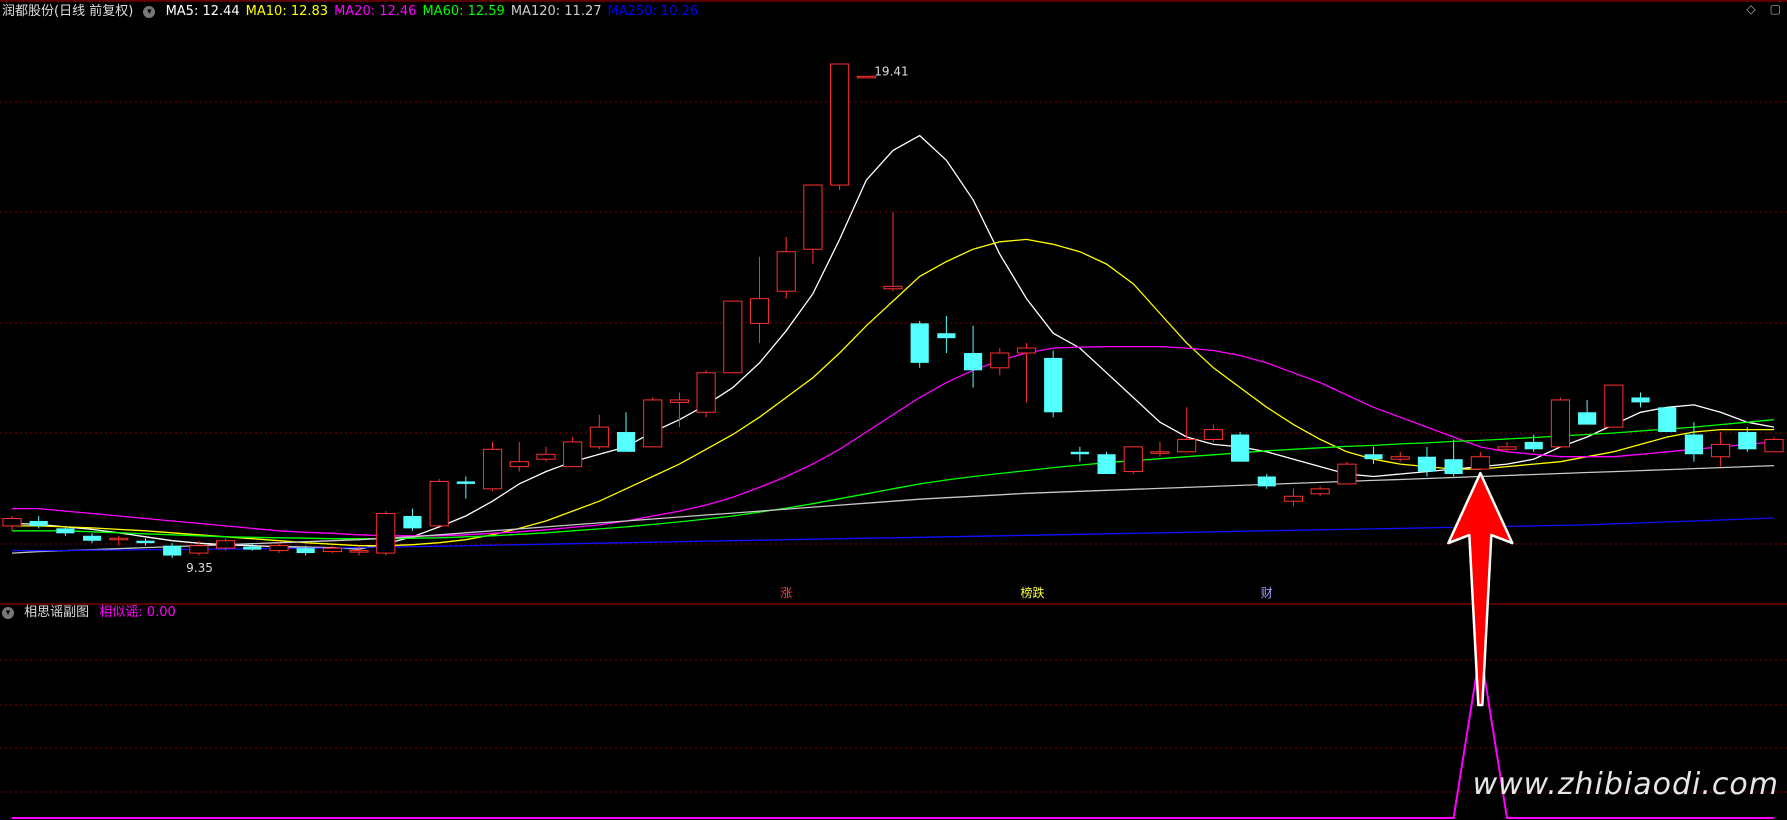  I want to click on collapse-sub-icon: ▾, so click(8, 612).